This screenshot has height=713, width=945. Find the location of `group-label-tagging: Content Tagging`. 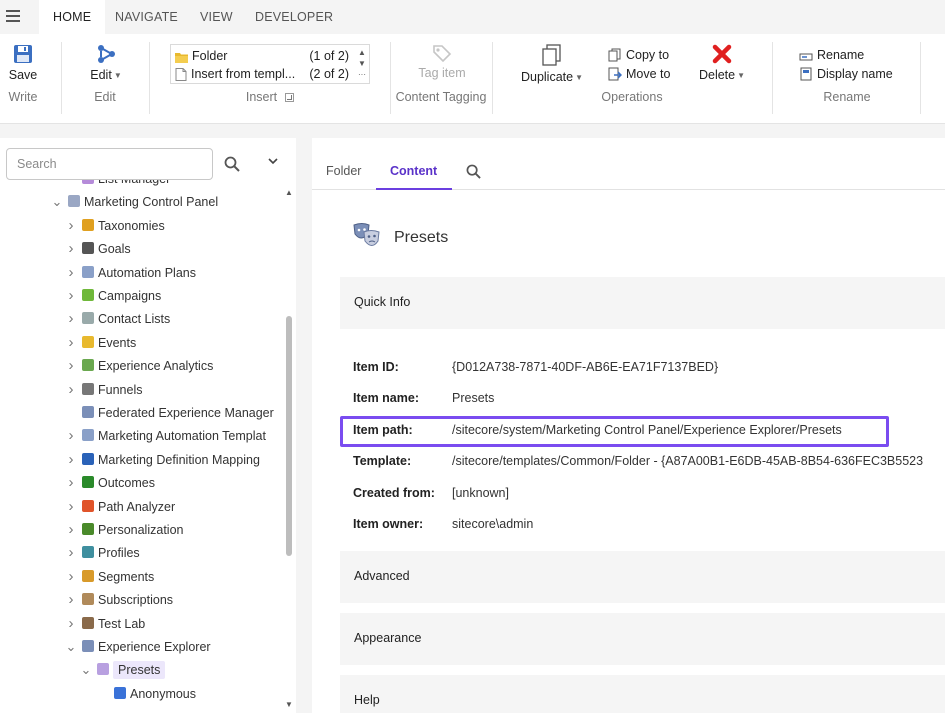

group-label-tagging: Content Tagging is located at coordinates (441, 97).